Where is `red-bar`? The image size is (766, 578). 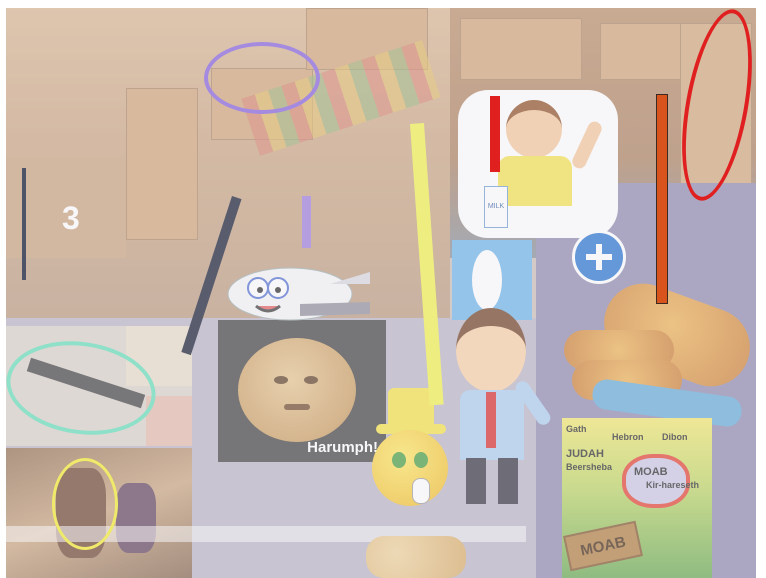 red-bar is located at coordinates (495, 134).